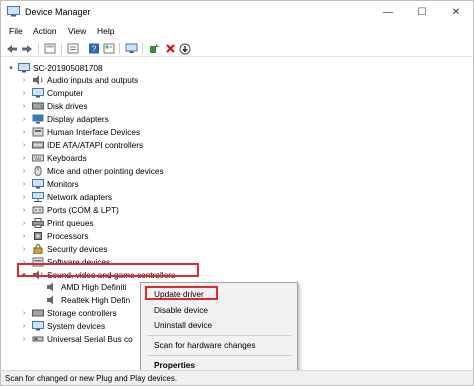  What do you see at coordinates (77, 31) in the screenshot?
I see `menu-view: View` at bounding box center [77, 31].